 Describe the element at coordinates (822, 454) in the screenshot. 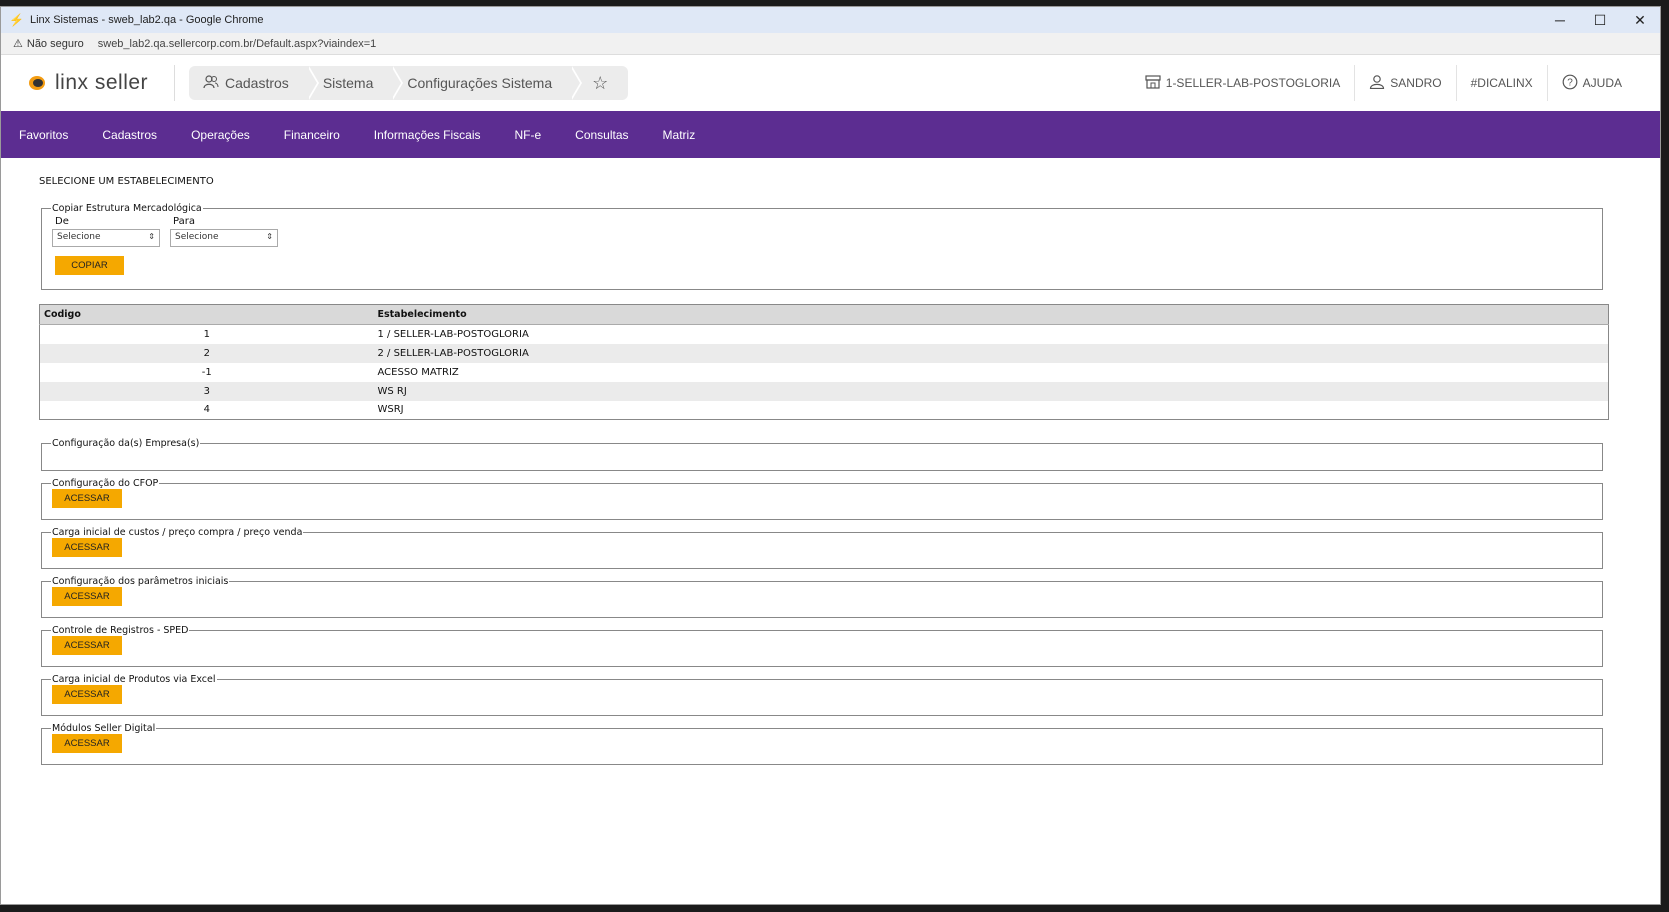

I see `company-config-section: Configuração da(s) Empresa(s)` at that location.